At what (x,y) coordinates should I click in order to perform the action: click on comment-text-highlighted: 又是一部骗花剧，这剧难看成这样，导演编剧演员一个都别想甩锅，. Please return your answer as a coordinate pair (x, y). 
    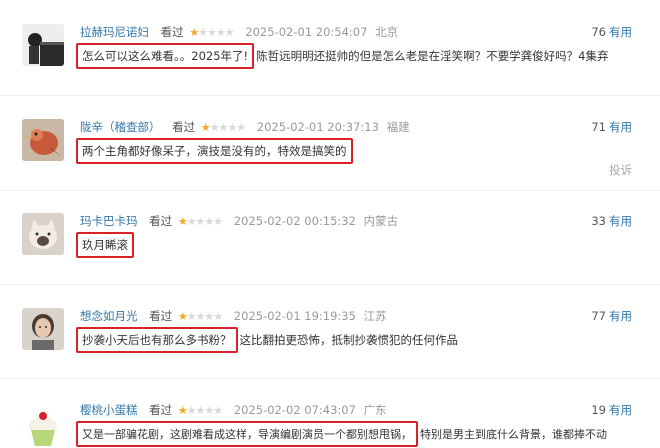
    Looking at the image, I should click on (247, 434).